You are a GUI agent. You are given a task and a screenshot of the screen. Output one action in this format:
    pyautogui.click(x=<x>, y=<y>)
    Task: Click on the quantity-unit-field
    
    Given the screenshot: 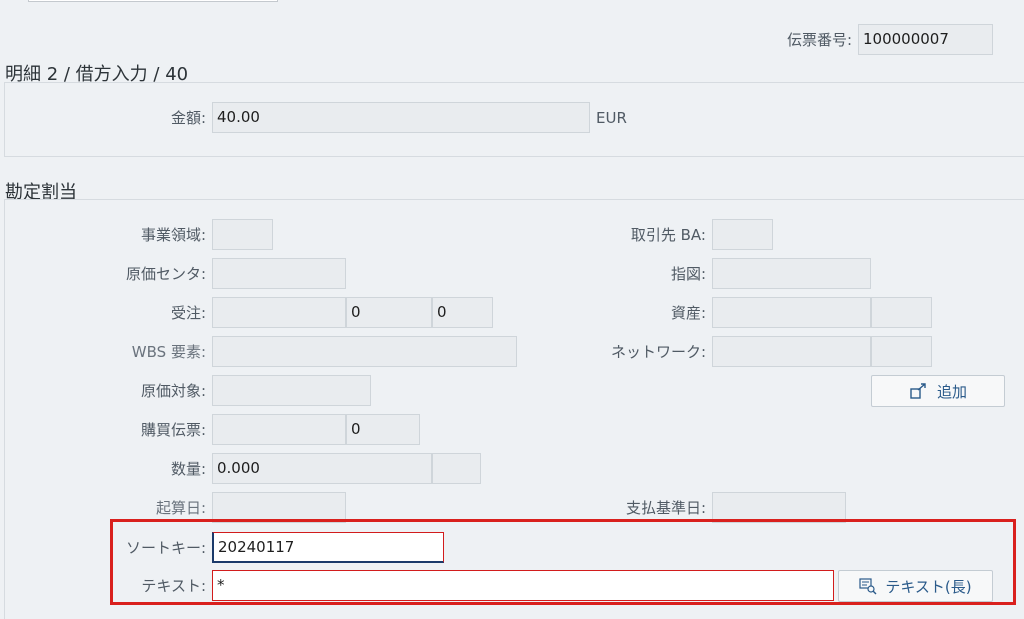 What is the action you would take?
    pyautogui.click(x=456, y=468)
    